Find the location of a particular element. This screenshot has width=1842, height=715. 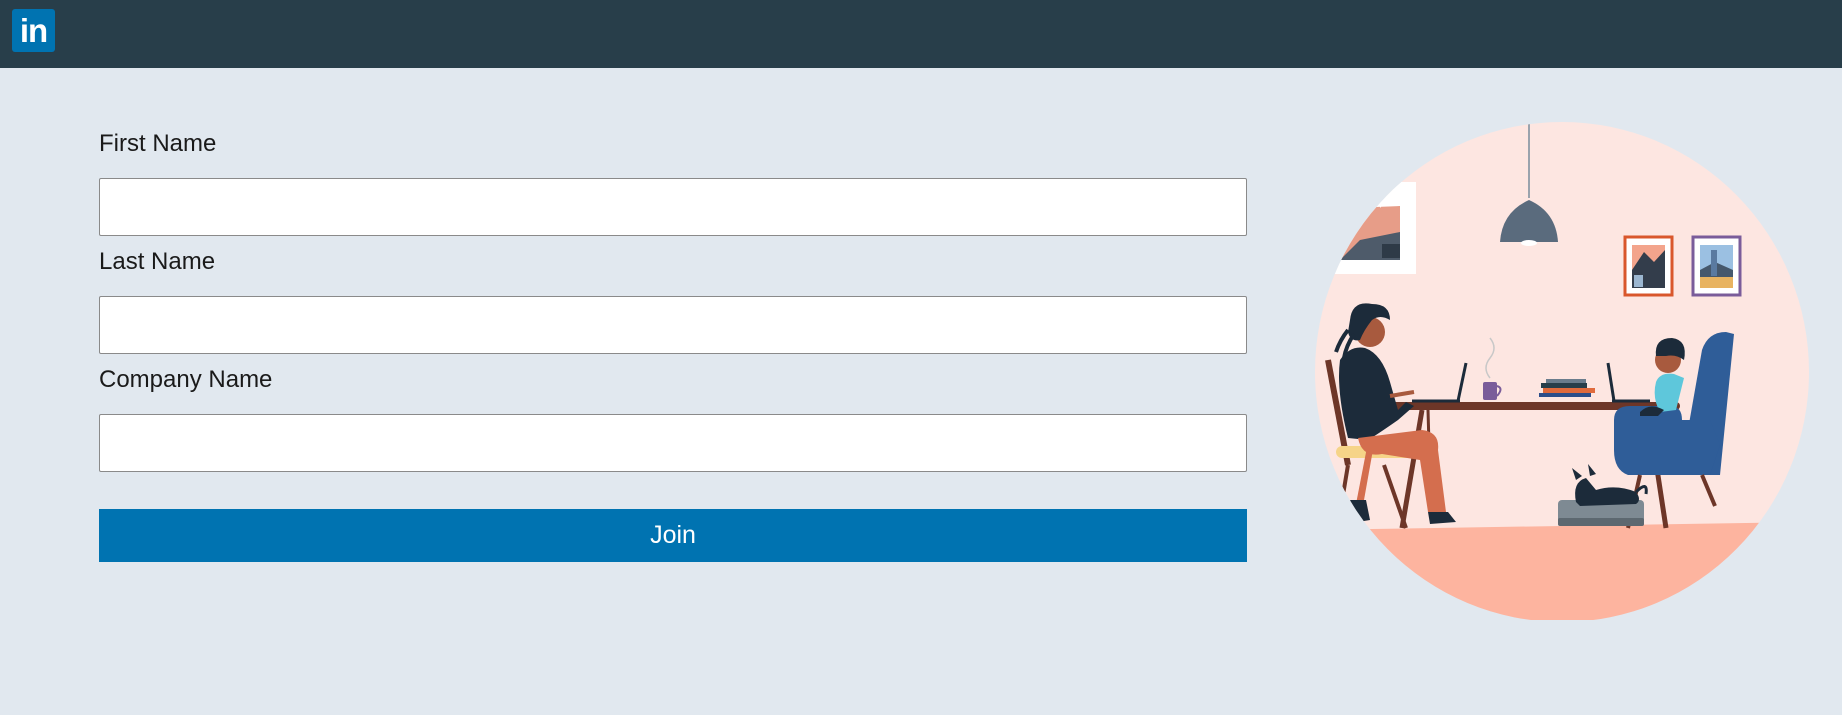

first-name-input is located at coordinates (673, 207).